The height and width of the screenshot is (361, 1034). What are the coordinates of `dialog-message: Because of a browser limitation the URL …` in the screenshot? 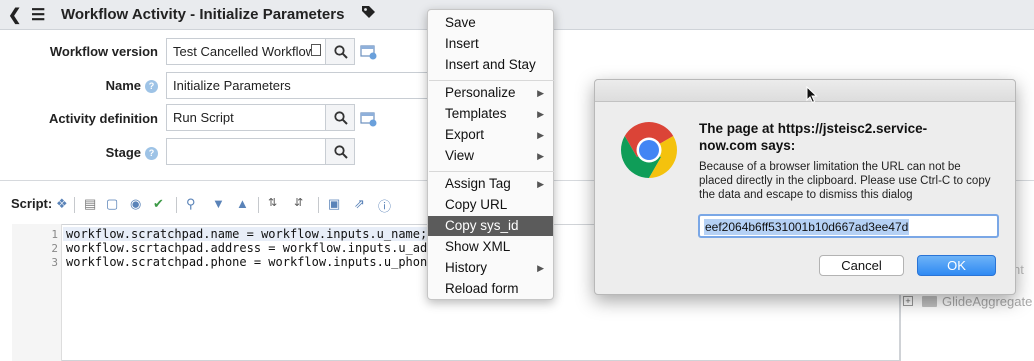 It's located at (845, 181).